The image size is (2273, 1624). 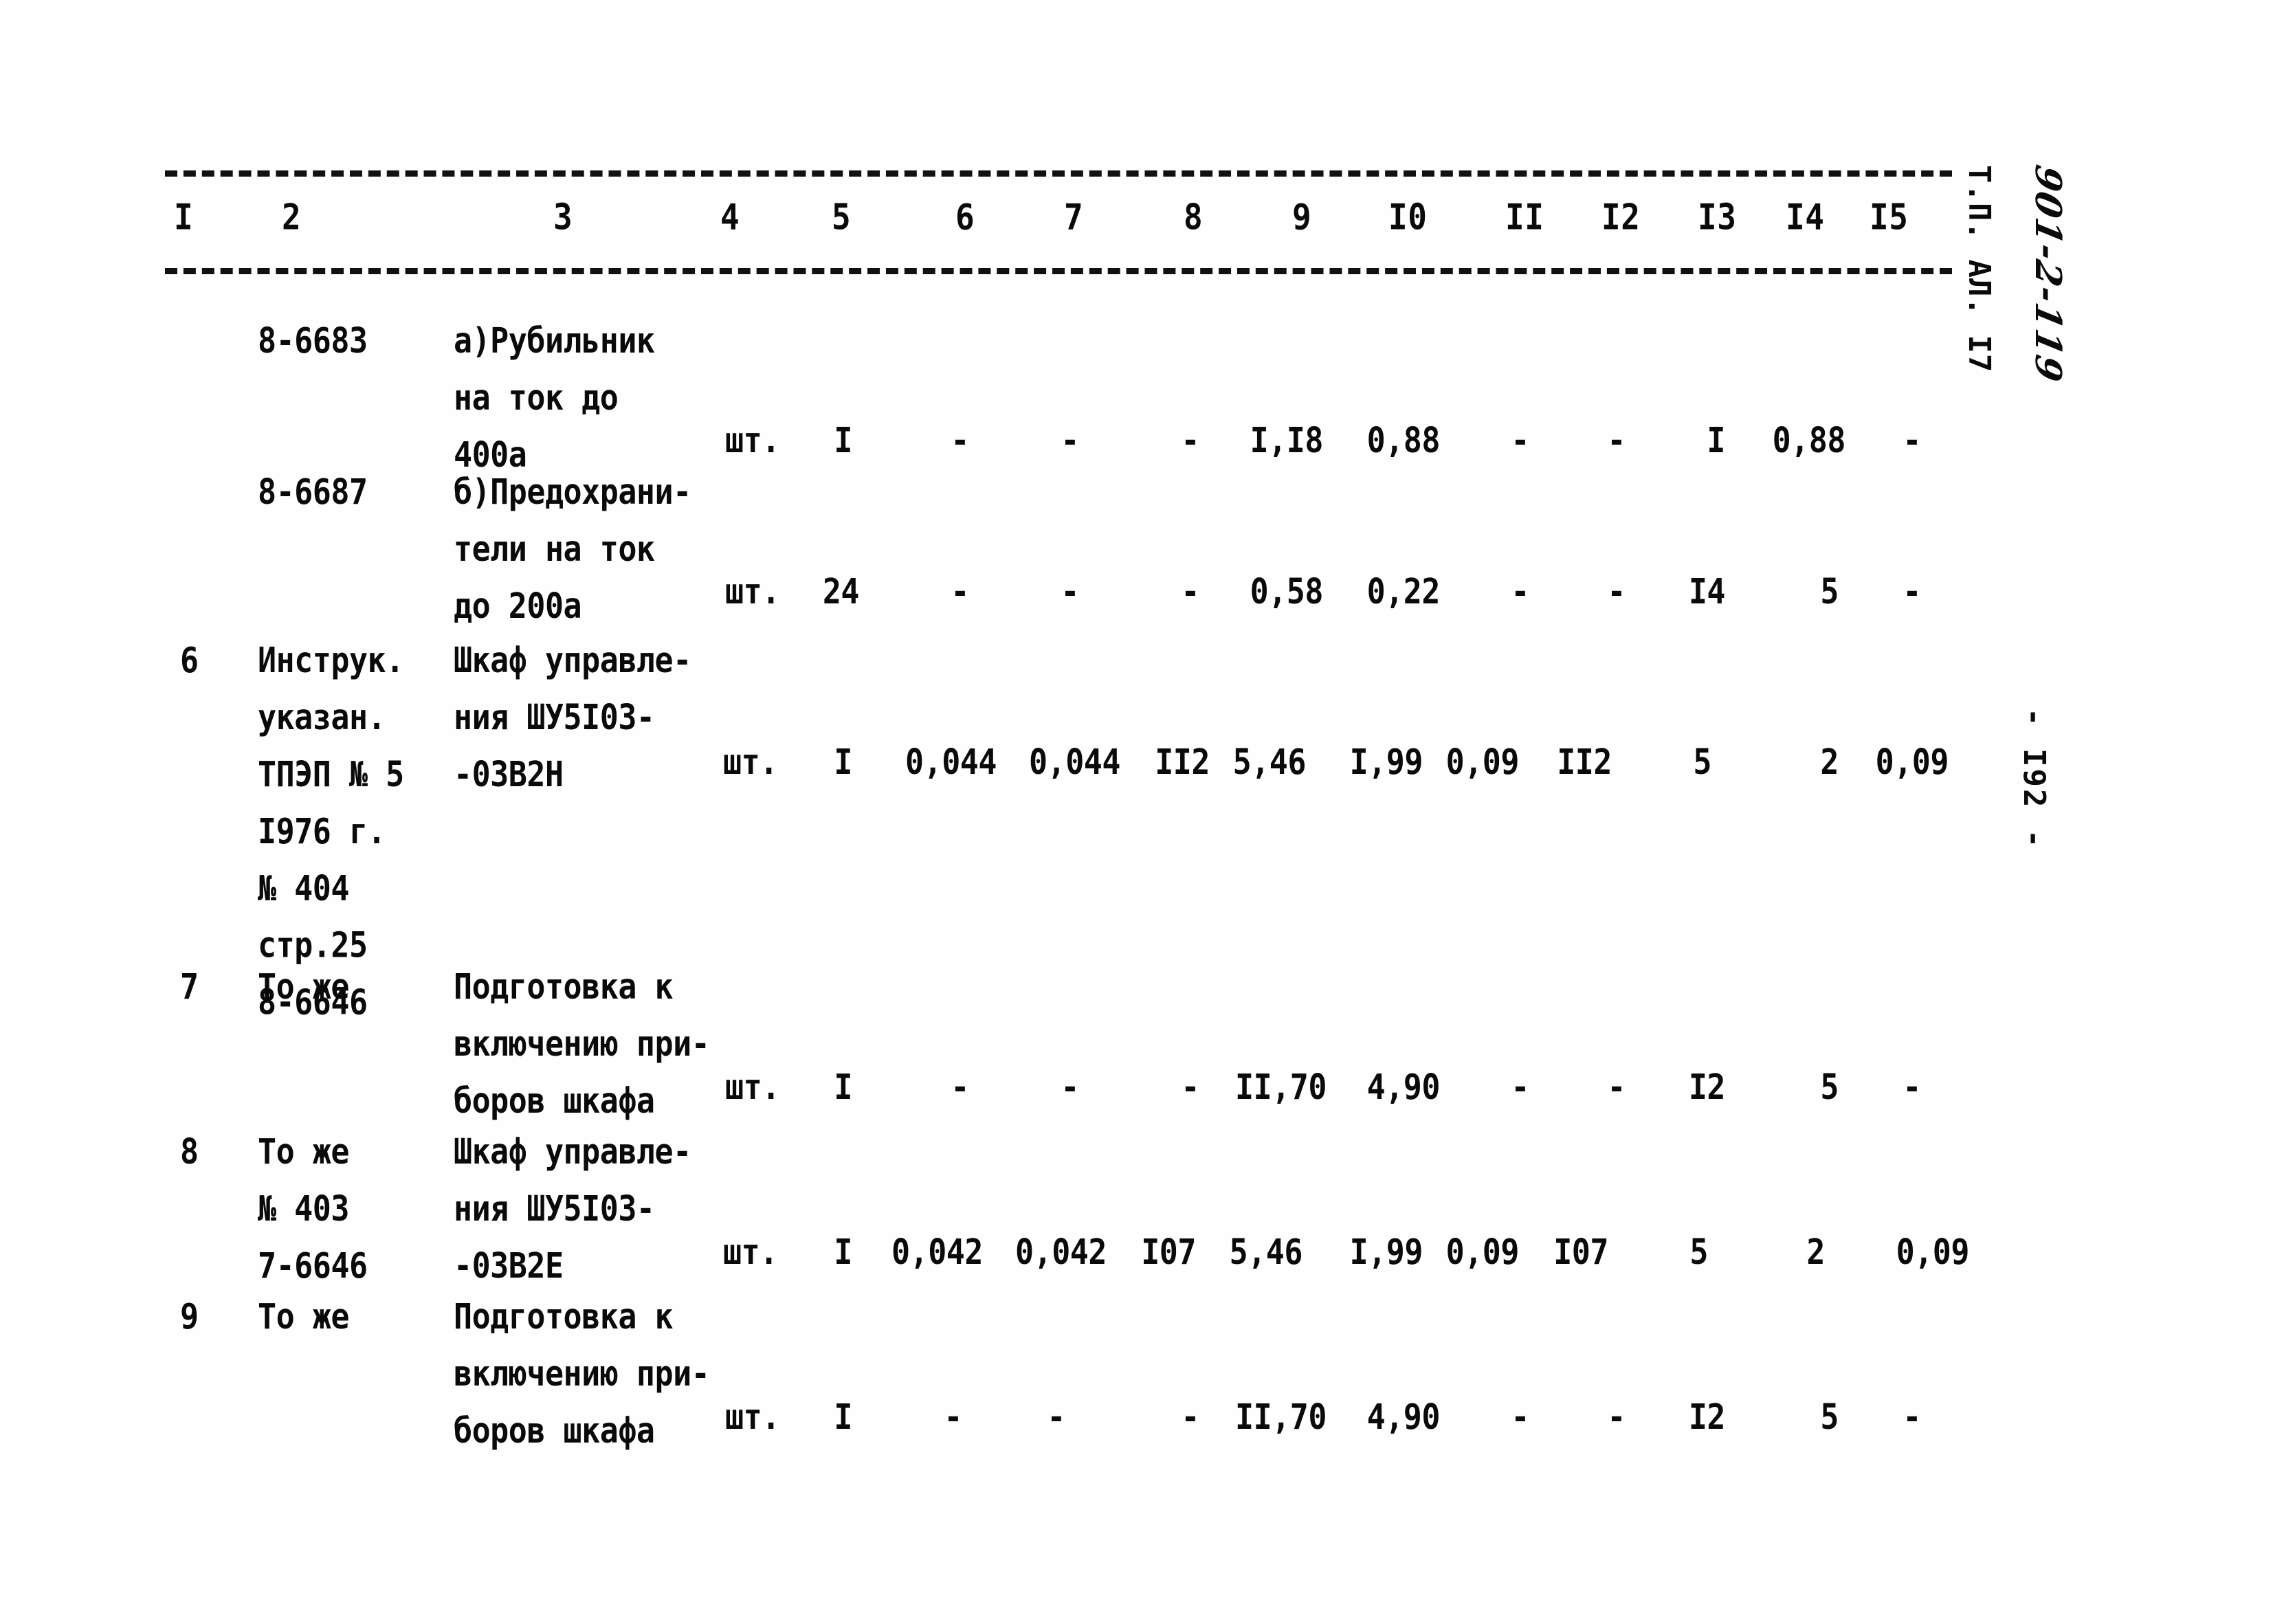 I want to click on column-header-4: 4, so click(x=730, y=217).